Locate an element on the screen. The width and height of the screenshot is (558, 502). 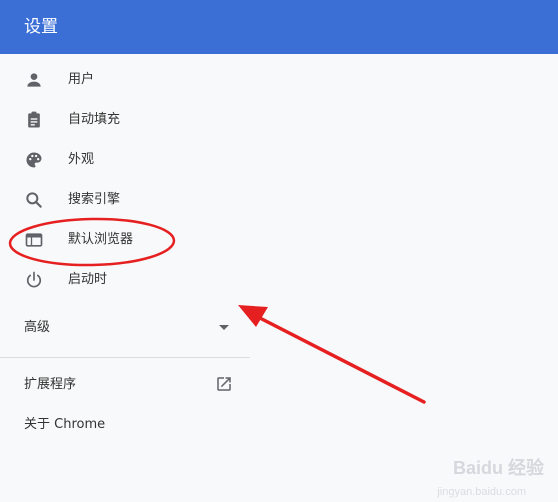
sidebar-item-label: 外观 is located at coordinates (81, 159).